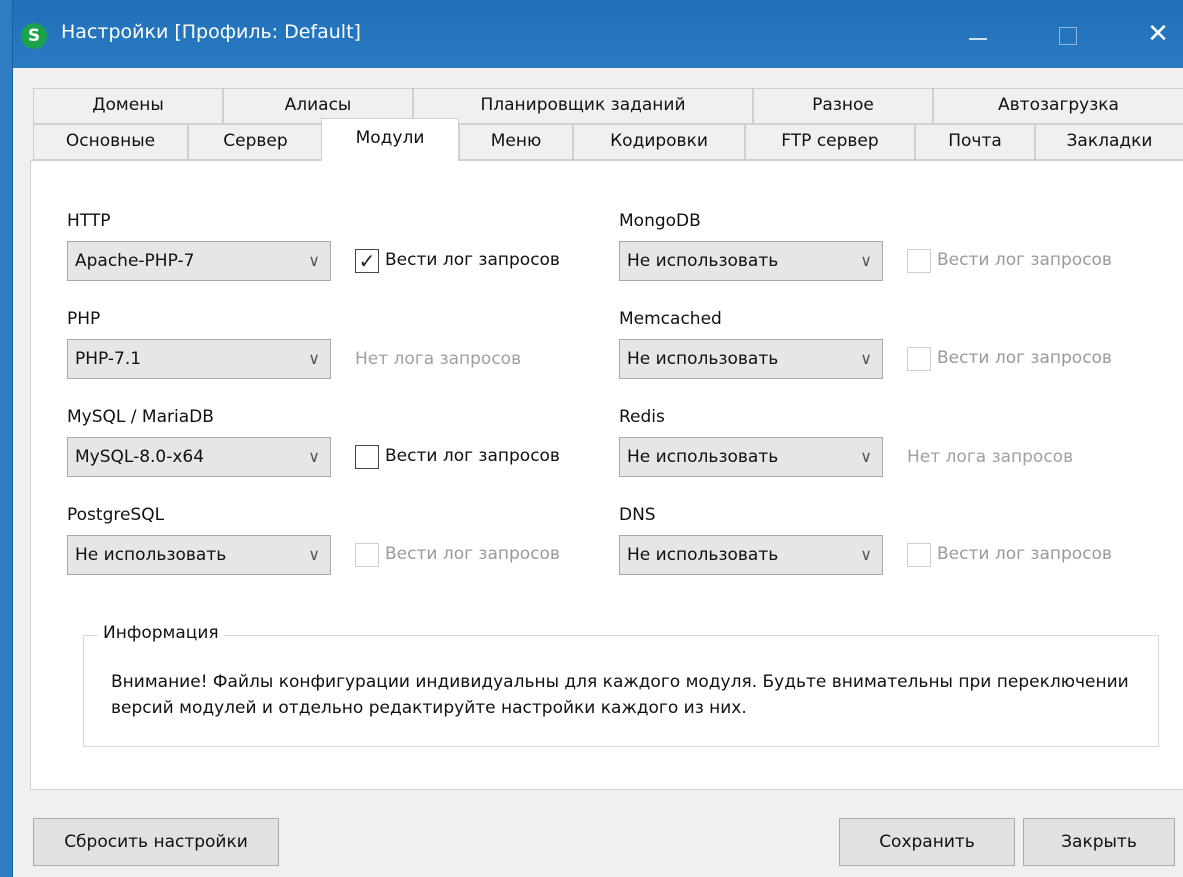 The width and height of the screenshot is (1183, 877). I want to click on close-window-button: ✕, so click(1158, 34).